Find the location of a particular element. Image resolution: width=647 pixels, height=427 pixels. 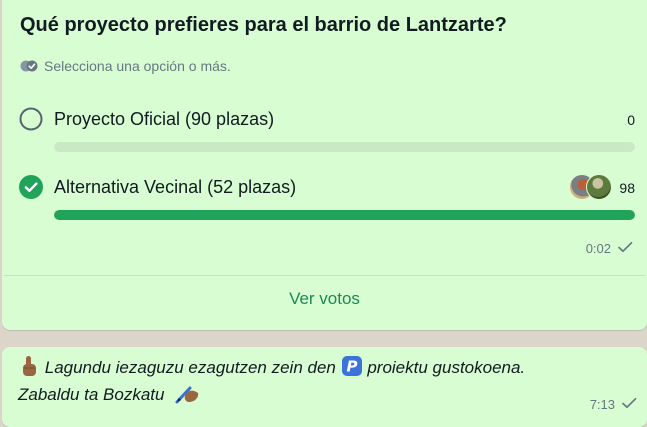

poll-message-meta: 0:02 is located at coordinates (609, 248).